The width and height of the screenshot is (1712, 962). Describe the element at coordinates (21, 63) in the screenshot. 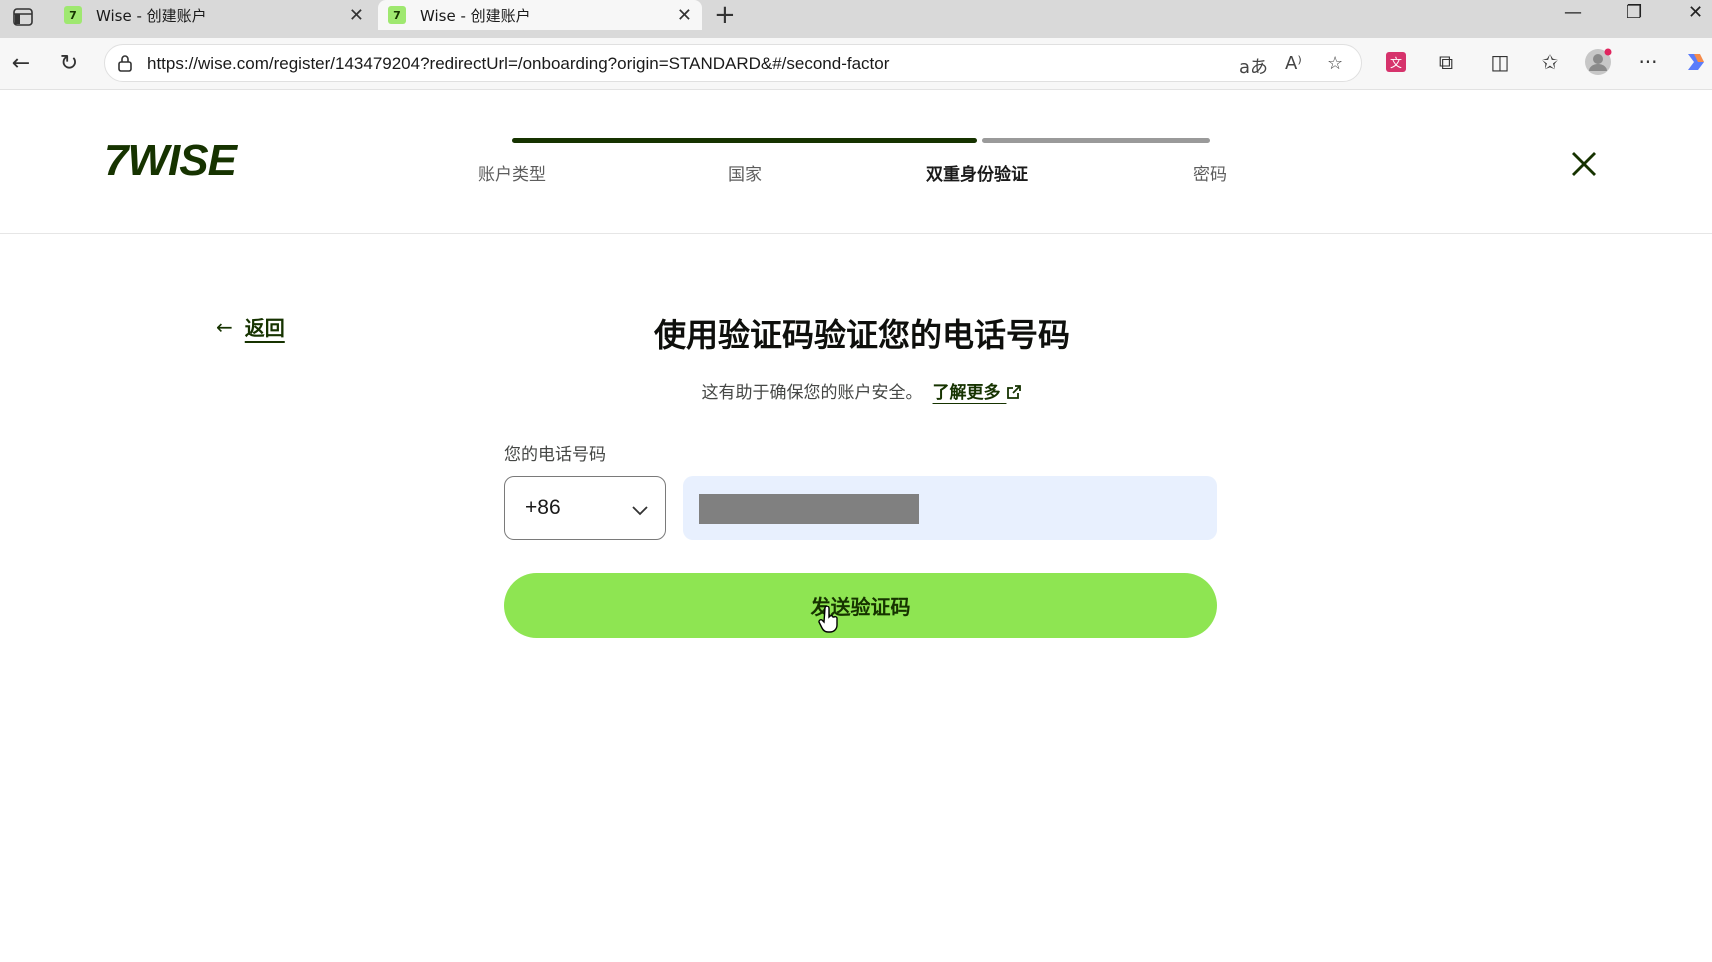

I see `back-arrow-icon: ←` at that location.